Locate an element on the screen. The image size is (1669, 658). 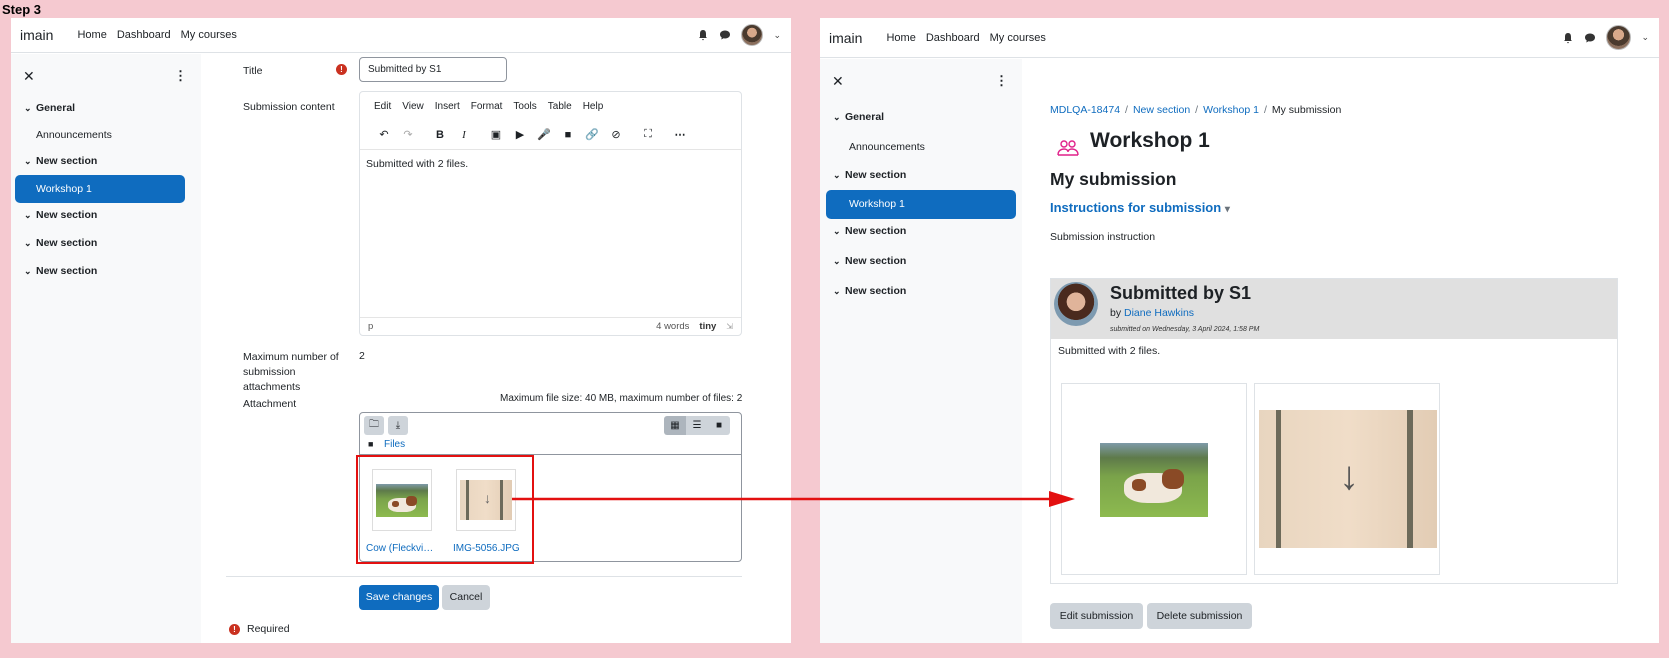
menu-table: Table is located at coordinates (560, 106).